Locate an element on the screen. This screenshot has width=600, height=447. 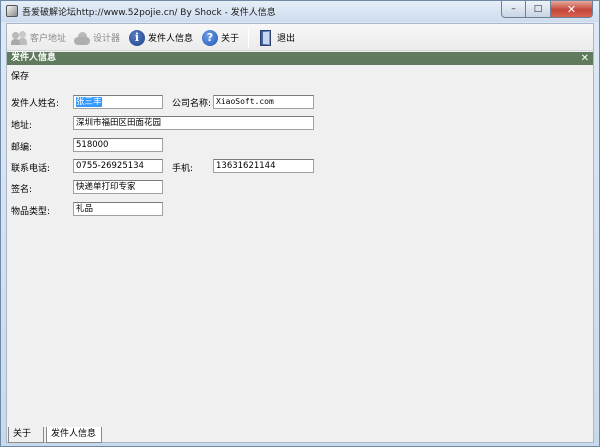
company-name-field: XiaoSoft.com is located at coordinates (263, 102).